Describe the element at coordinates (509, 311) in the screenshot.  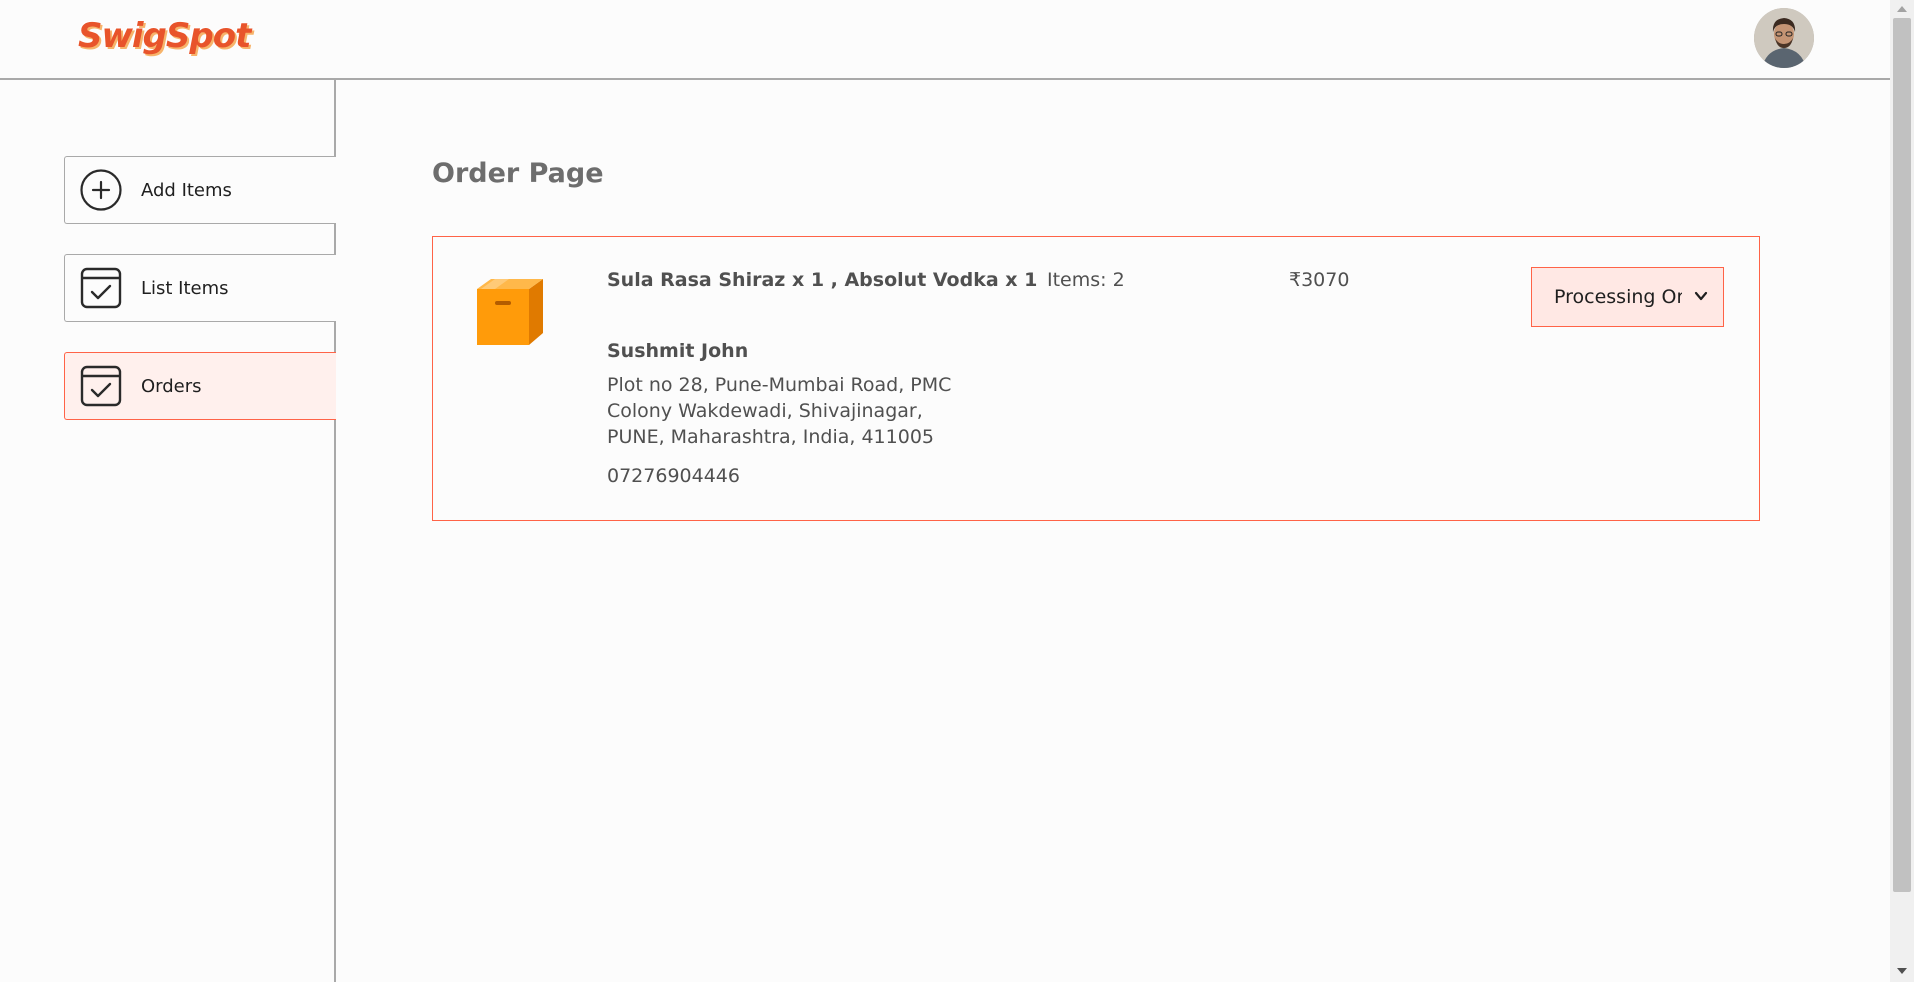
I see `parcel-box-icon` at that location.